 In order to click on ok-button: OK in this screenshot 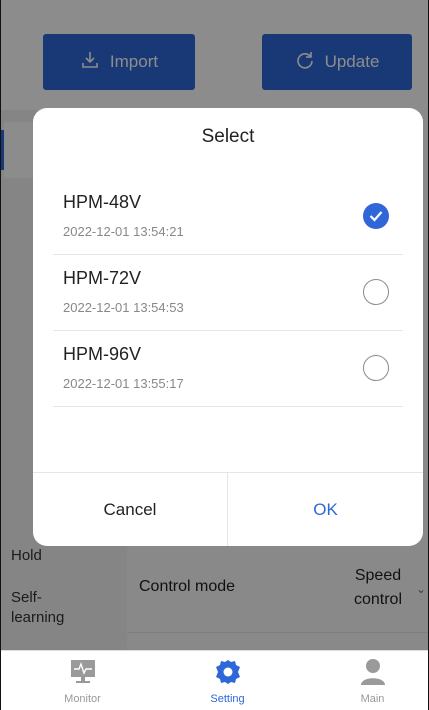, I will do `click(325, 509)`.